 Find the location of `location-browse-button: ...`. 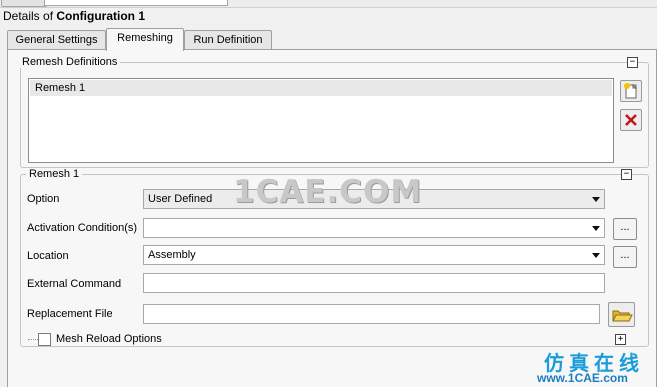

location-browse-button: ... is located at coordinates (625, 257).